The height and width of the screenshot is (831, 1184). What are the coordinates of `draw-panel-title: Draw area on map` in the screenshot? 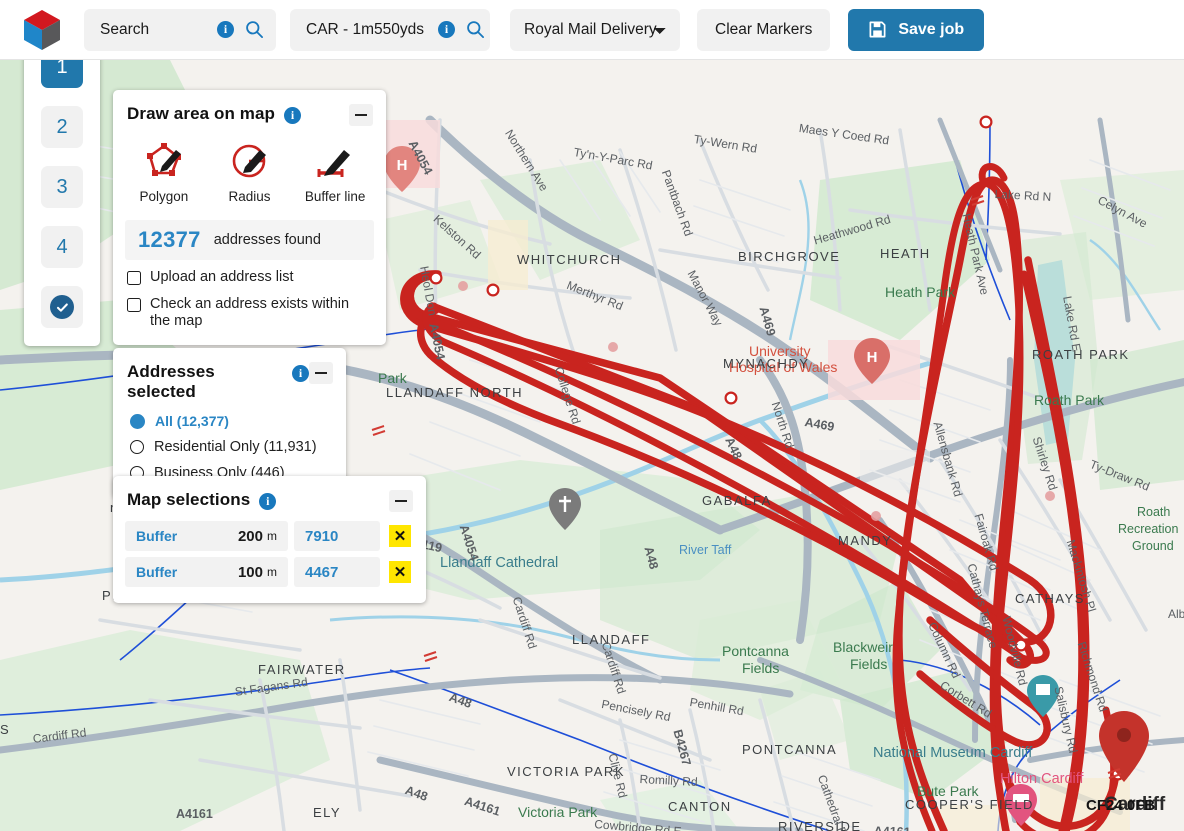 It's located at (201, 113).